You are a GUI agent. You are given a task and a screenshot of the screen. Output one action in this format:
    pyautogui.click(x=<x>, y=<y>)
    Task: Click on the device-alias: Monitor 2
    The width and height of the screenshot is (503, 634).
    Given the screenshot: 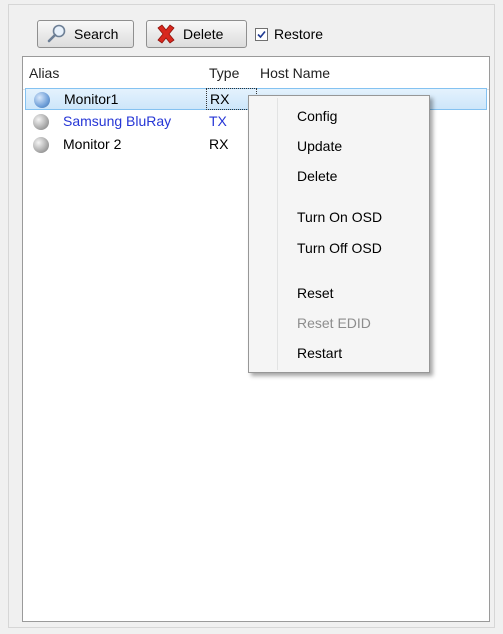 What is the action you would take?
    pyautogui.click(x=92, y=144)
    